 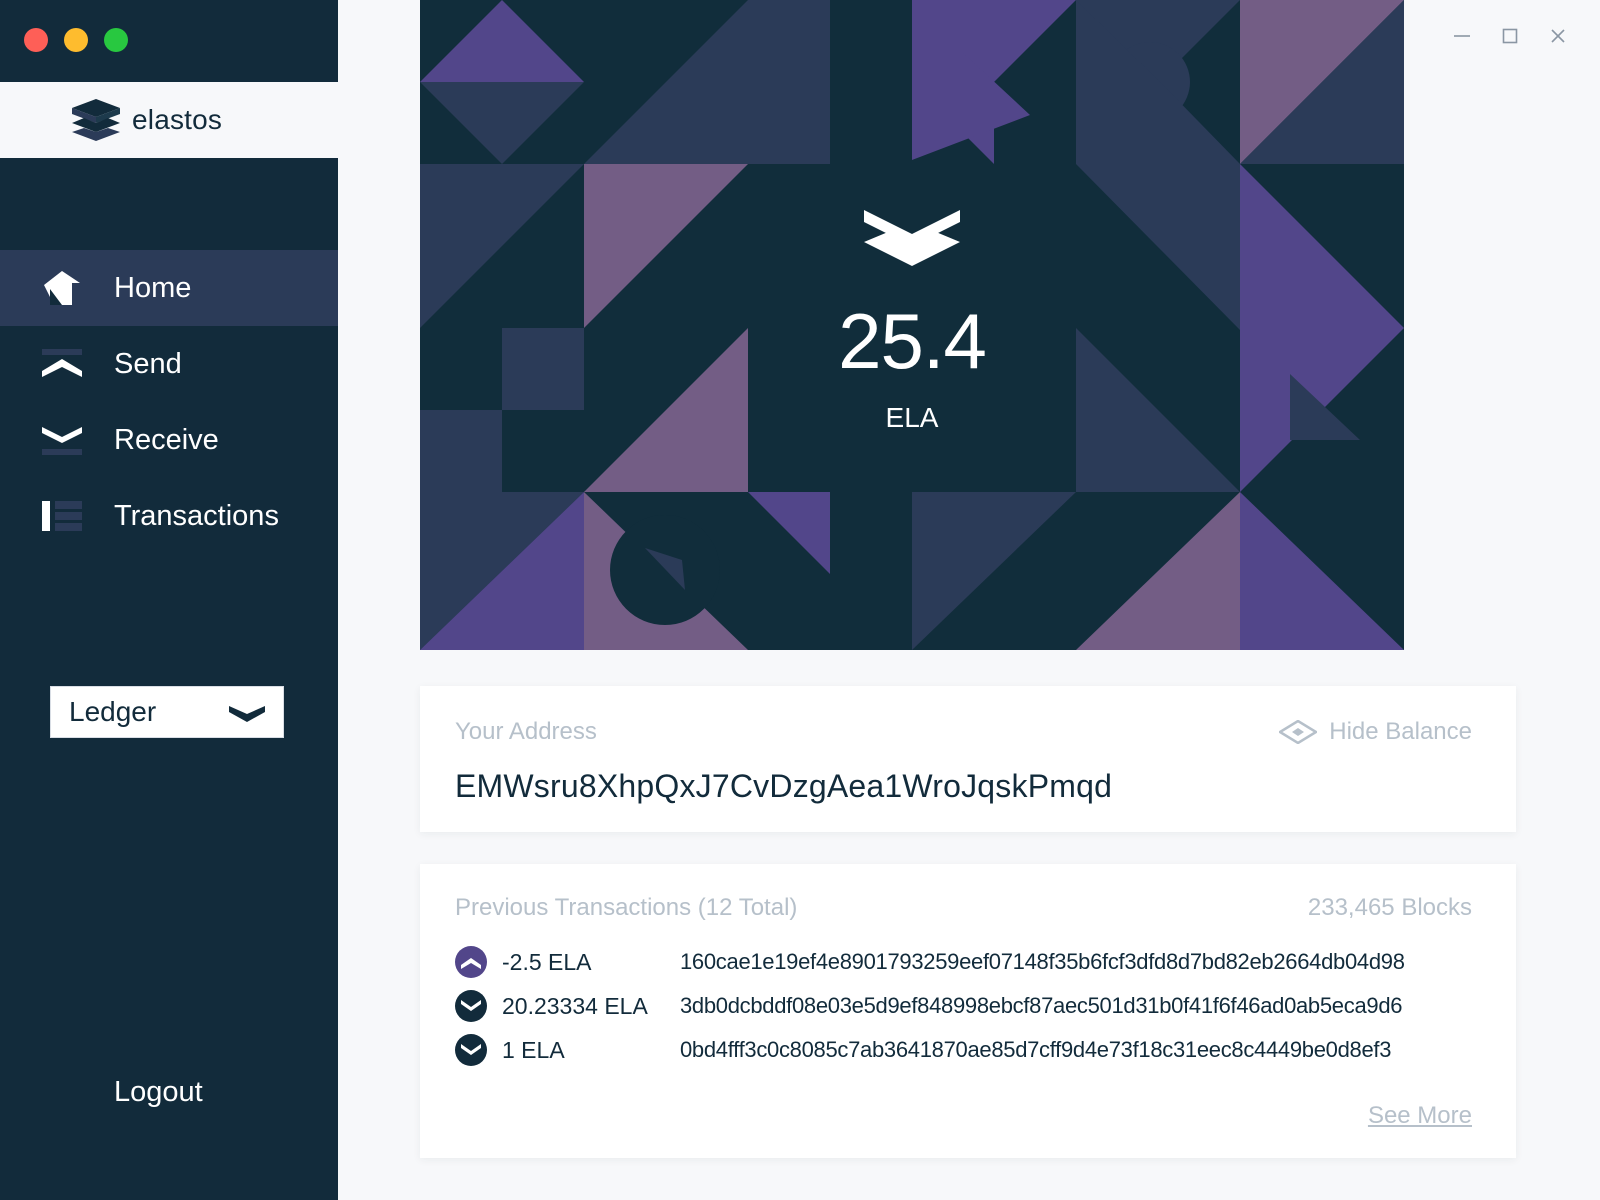 I want to click on sidebar-item-transactions: Transactions, so click(x=169, y=516).